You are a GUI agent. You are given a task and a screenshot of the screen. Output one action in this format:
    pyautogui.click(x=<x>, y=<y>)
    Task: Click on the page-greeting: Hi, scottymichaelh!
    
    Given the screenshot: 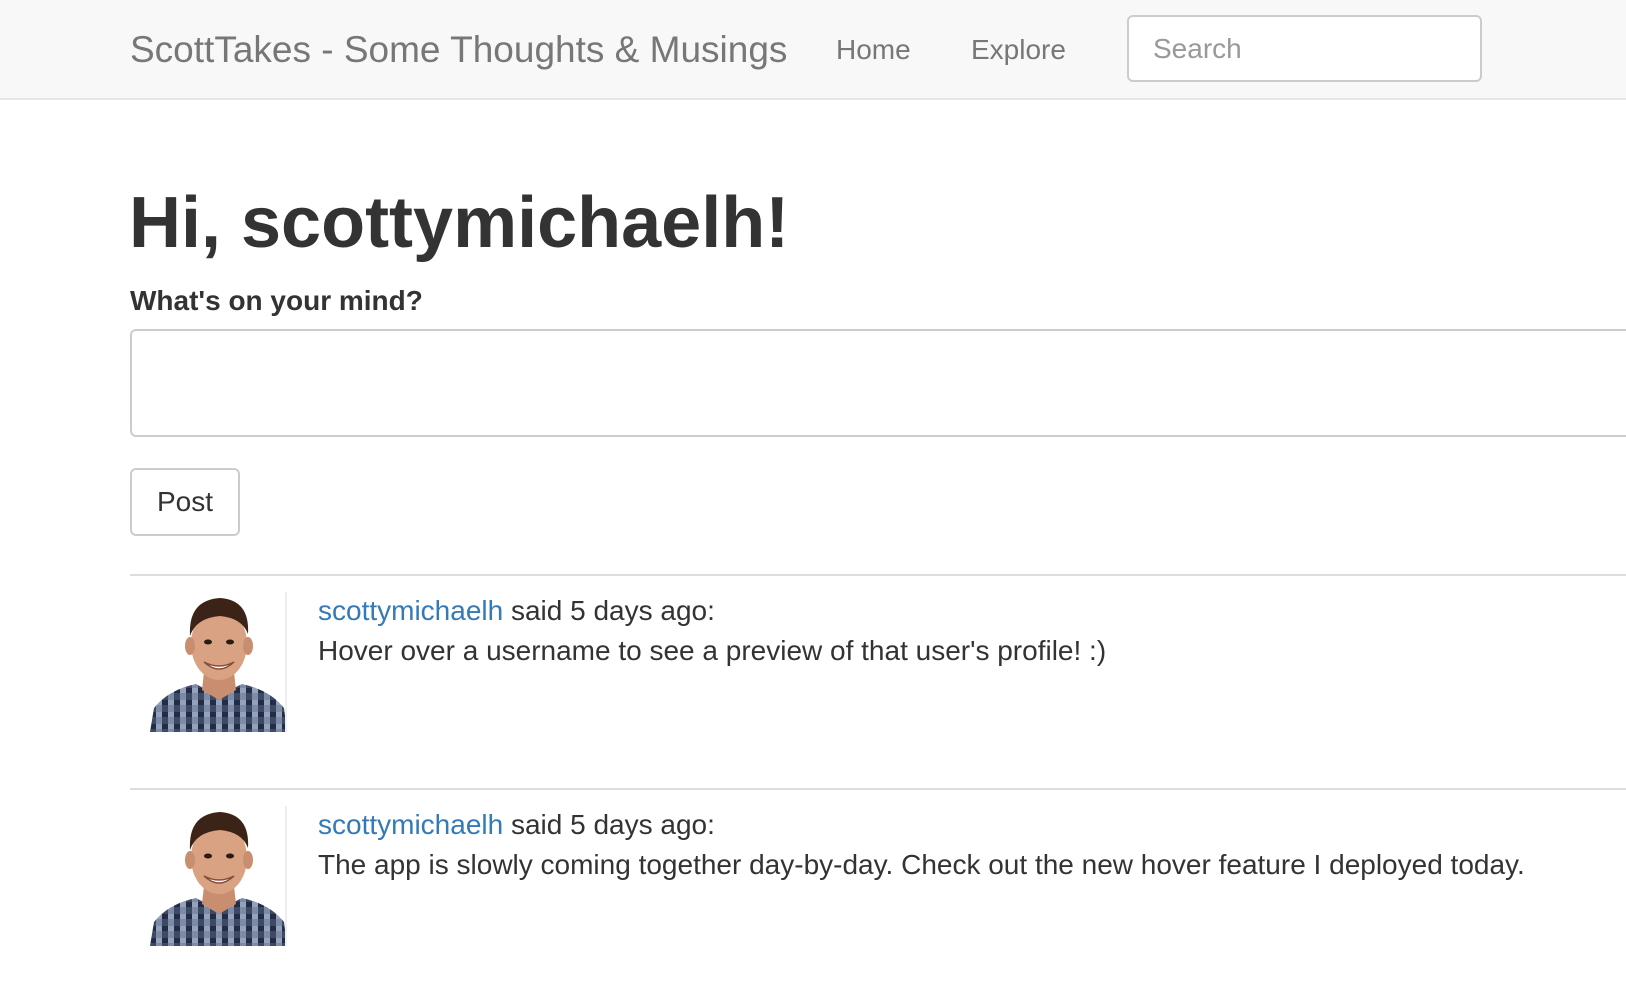 What is the action you would take?
    pyautogui.click(x=459, y=223)
    